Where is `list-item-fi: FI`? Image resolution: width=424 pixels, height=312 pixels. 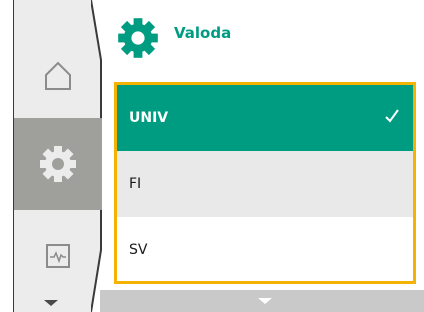 list-item-fi: FI is located at coordinates (265, 184).